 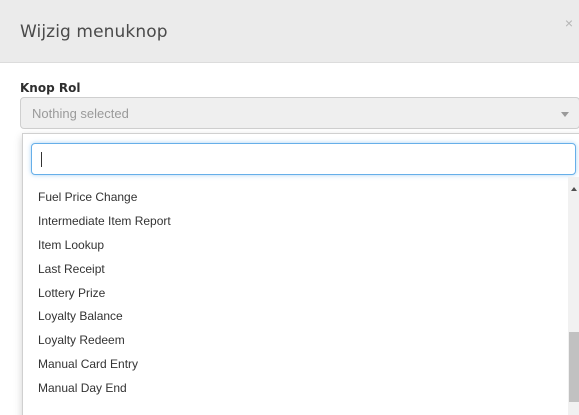 I want to click on caret-down-icon, so click(x=565, y=114).